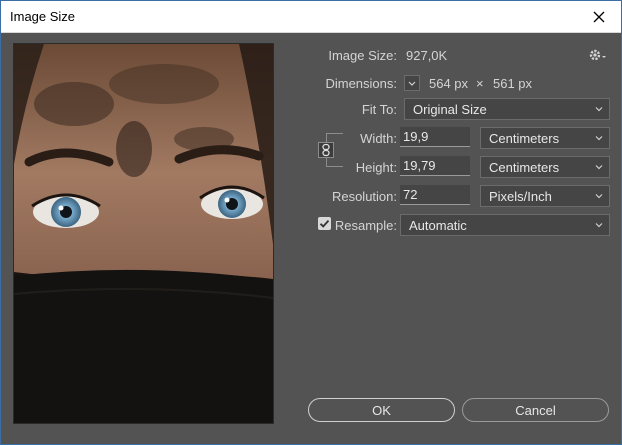 This screenshot has height=445, width=622. What do you see at coordinates (416, 136) in the screenshot?
I see `width-value: 19,9` at bounding box center [416, 136].